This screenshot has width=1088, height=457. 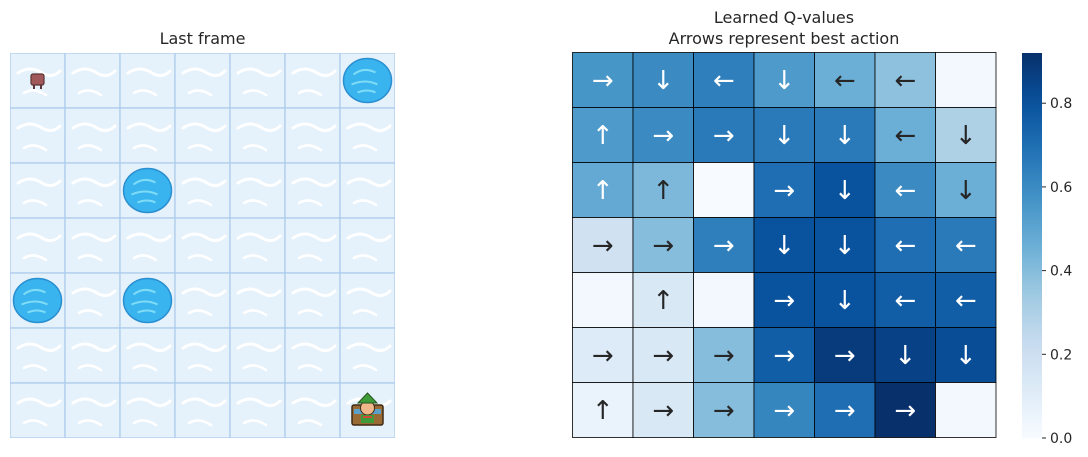 I want to click on heatmap-title: Learned Q-values, so click(x=784, y=17).